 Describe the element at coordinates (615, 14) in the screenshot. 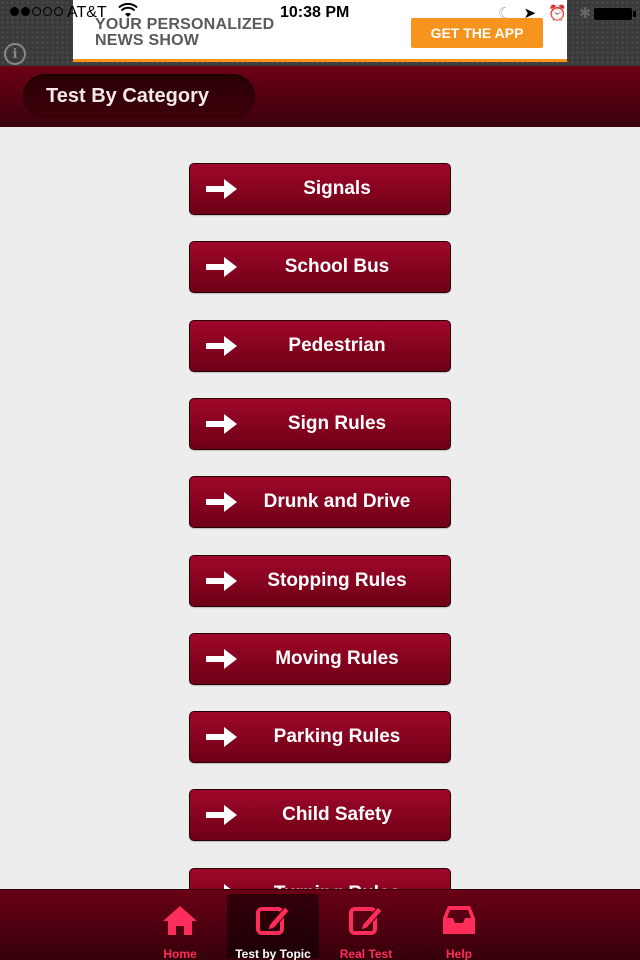

I see `battery-icon` at that location.